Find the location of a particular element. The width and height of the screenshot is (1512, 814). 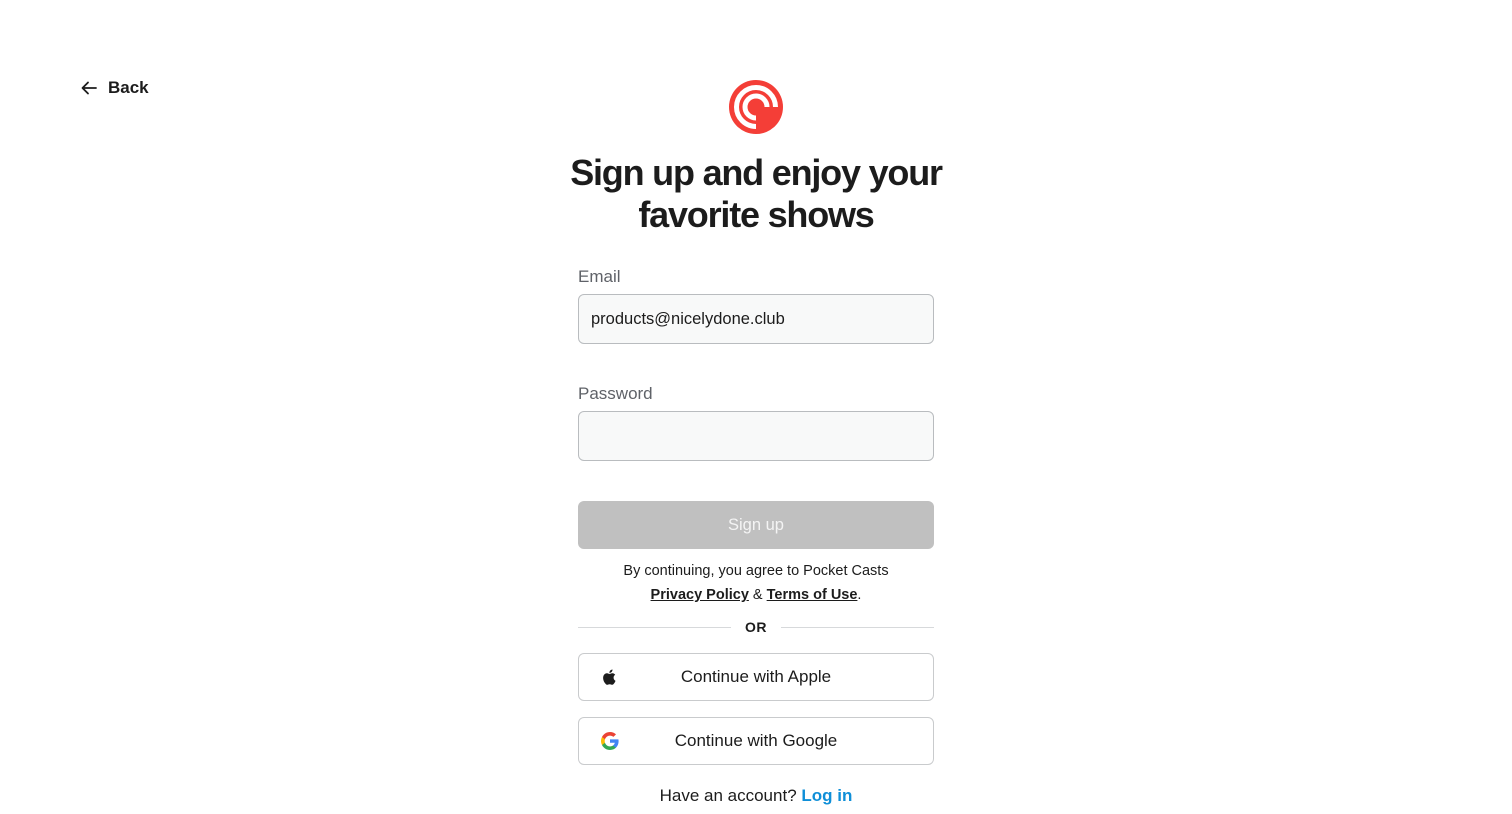

arrow-left-icon is located at coordinates (89, 88).